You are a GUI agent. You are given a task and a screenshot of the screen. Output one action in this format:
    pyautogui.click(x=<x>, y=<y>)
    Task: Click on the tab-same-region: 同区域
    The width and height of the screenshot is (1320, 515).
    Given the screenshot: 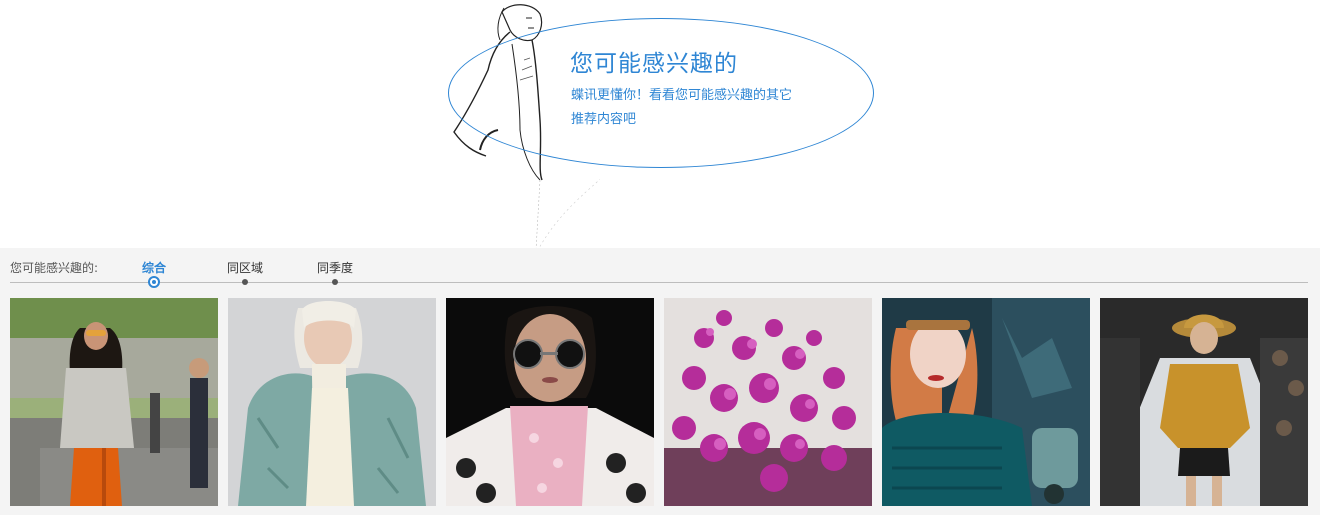 What is the action you would take?
    pyautogui.click(x=245, y=267)
    